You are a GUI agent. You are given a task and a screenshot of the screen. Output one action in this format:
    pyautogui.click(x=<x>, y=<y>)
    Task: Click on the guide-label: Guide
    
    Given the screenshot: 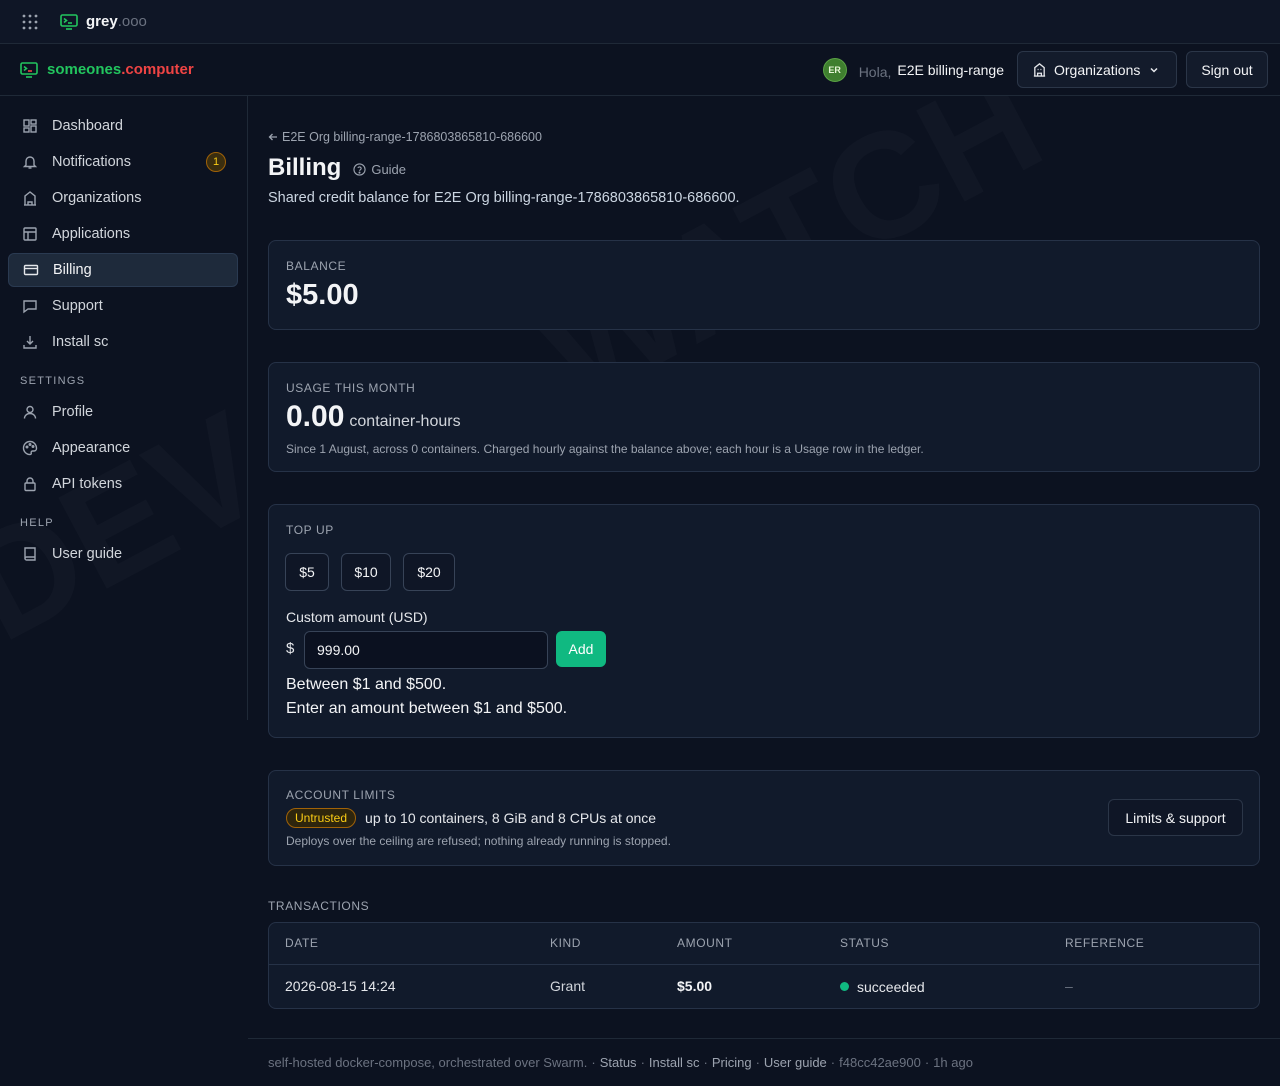 What is the action you would take?
    pyautogui.click(x=389, y=169)
    